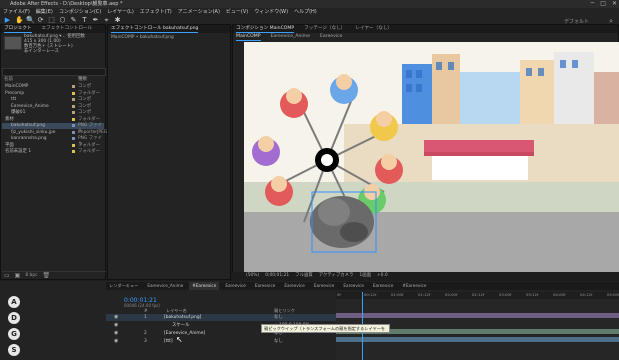 This screenshot has height=360, width=619. I want to click on layer-name: [bakuhatsuf.png], so click(182, 317).